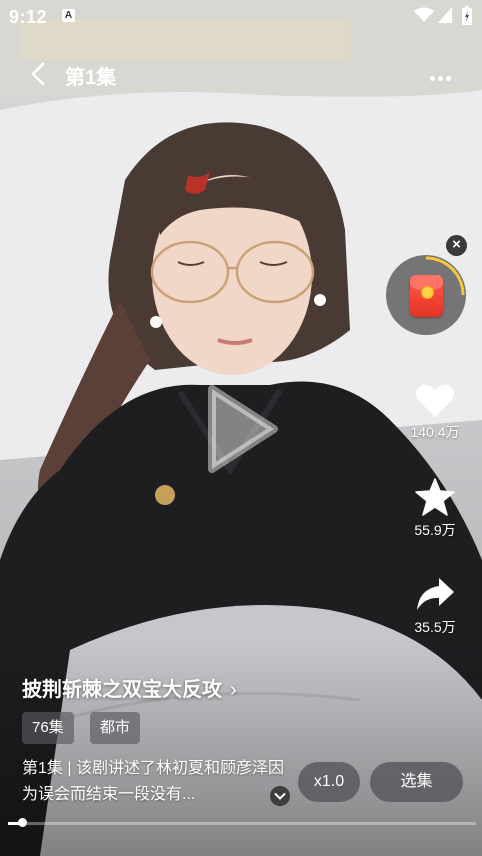 This screenshot has height=856, width=482. What do you see at coordinates (241, 17) in the screenshot?
I see `status-bar: 9:12 A` at bounding box center [241, 17].